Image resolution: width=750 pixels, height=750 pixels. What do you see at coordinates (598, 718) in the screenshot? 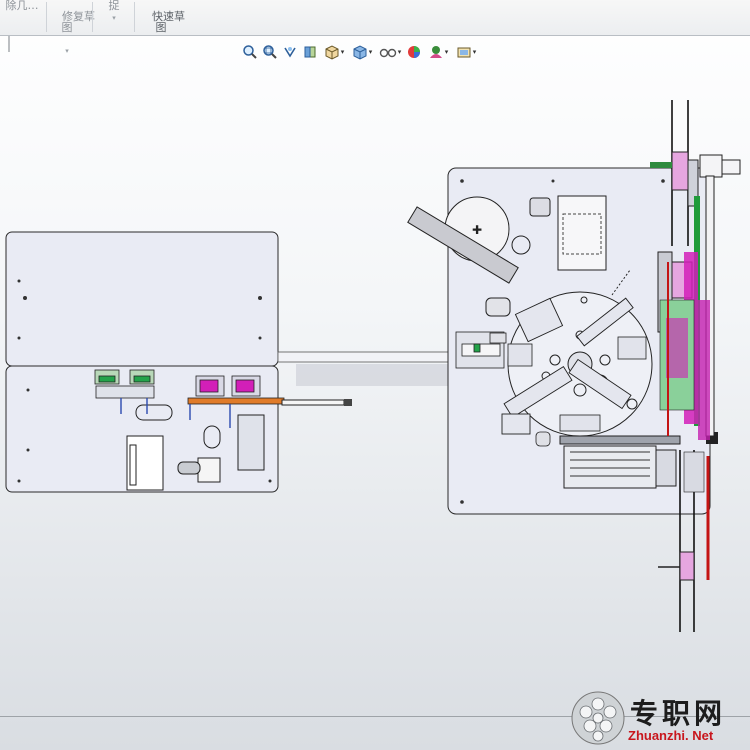
I see `globe-logo-icon` at bounding box center [598, 718].